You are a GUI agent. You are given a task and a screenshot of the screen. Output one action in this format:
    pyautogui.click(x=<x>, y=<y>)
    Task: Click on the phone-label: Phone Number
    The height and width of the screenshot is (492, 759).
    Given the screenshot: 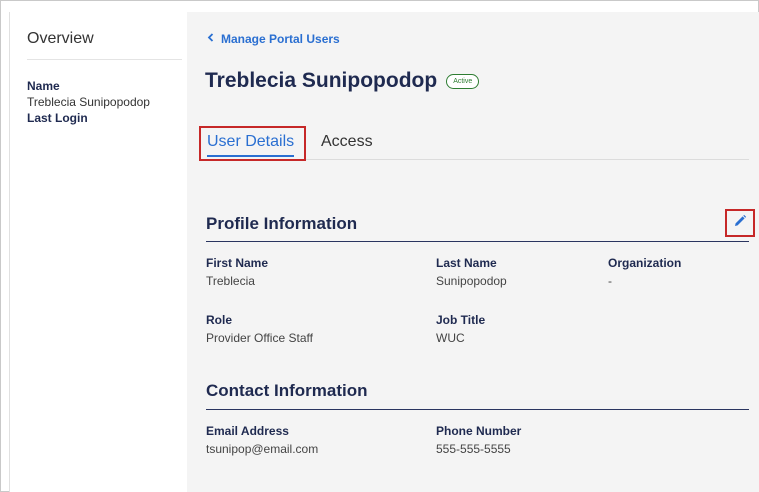 What is the action you would take?
    pyautogui.click(x=479, y=431)
    